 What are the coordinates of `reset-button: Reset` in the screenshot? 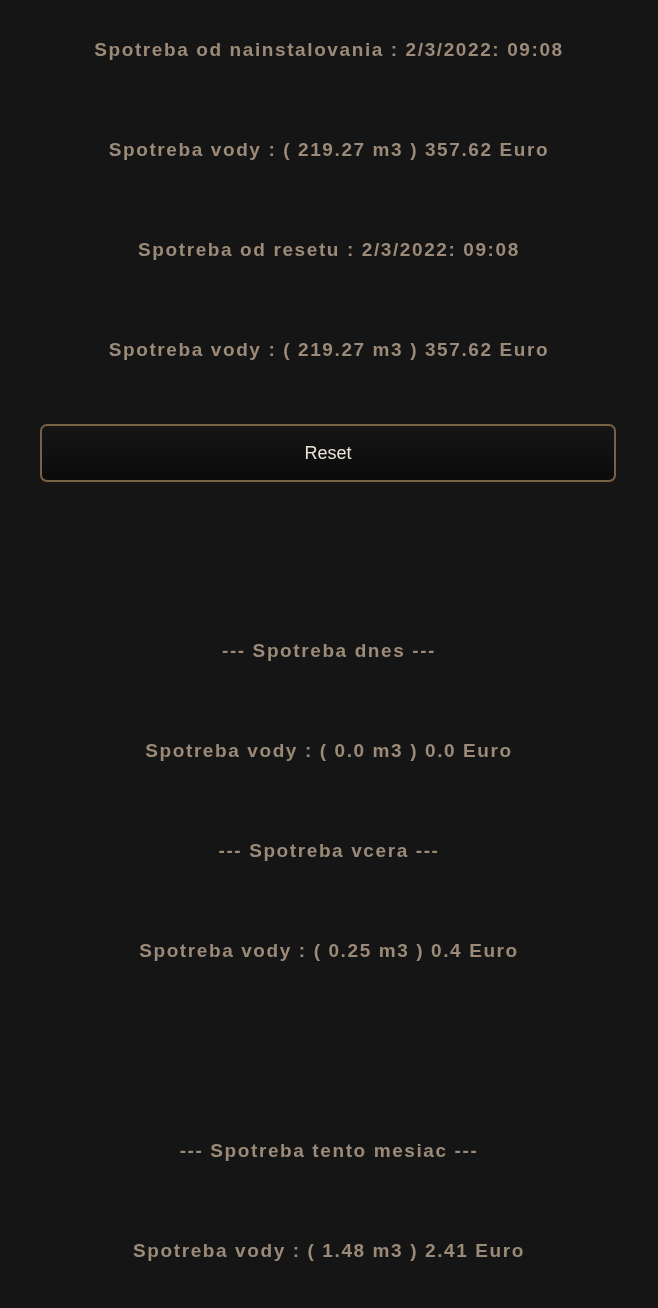 It's located at (328, 453).